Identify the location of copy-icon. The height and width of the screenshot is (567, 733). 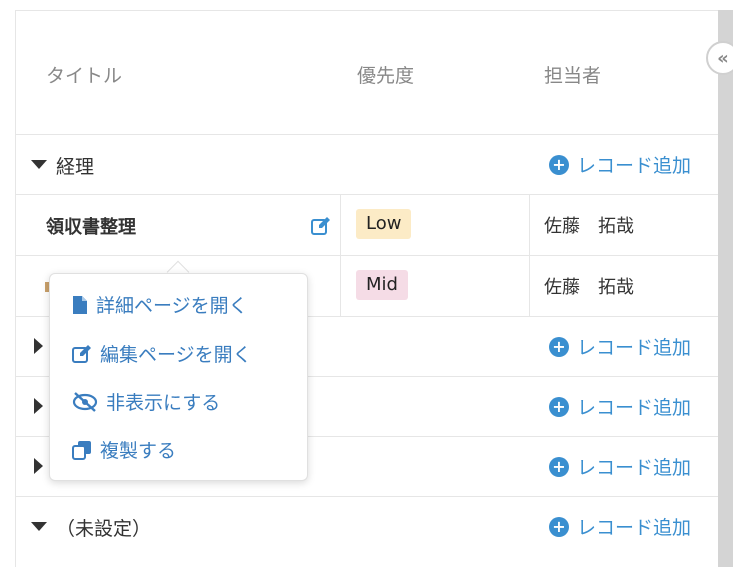
(81, 450).